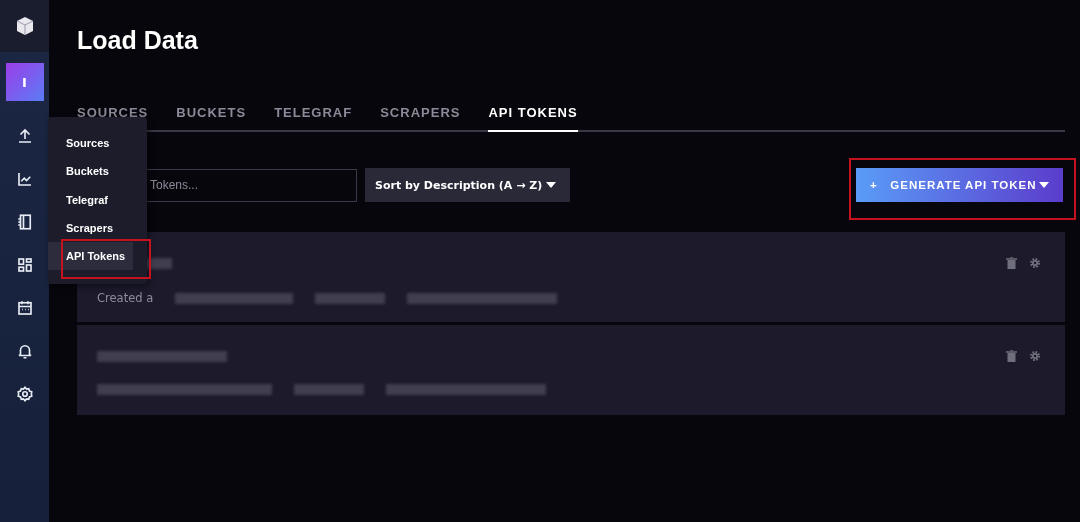 This screenshot has width=1080, height=522. What do you see at coordinates (24, 265) in the screenshot?
I see `dashboard-icon` at bounding box center [24, 265].